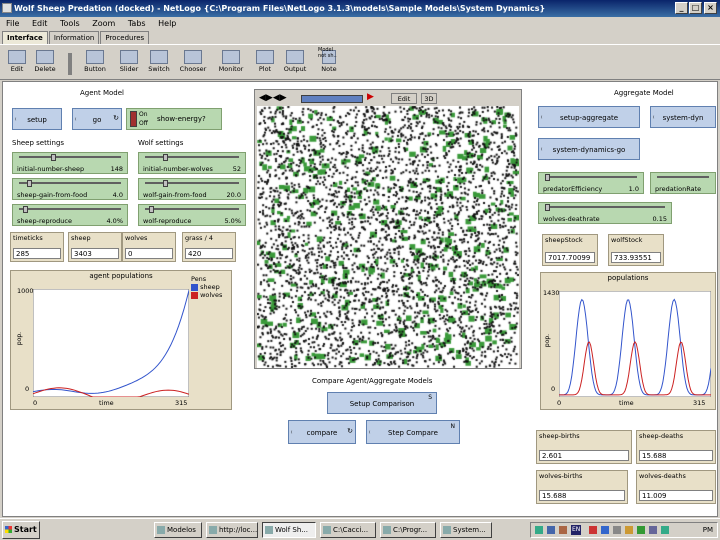 The width and height of the screenshot is (720, 540). I want to click on monitor-value: 11.009, so click(676, 495).